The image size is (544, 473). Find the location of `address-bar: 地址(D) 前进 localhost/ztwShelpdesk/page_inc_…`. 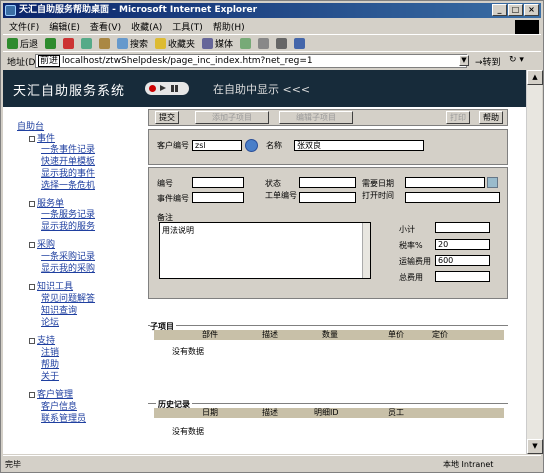

address-bar: 地址(D) 前进 localhost/ztwShelpdesk/page_inc_… is located at coordinates (272, 61).